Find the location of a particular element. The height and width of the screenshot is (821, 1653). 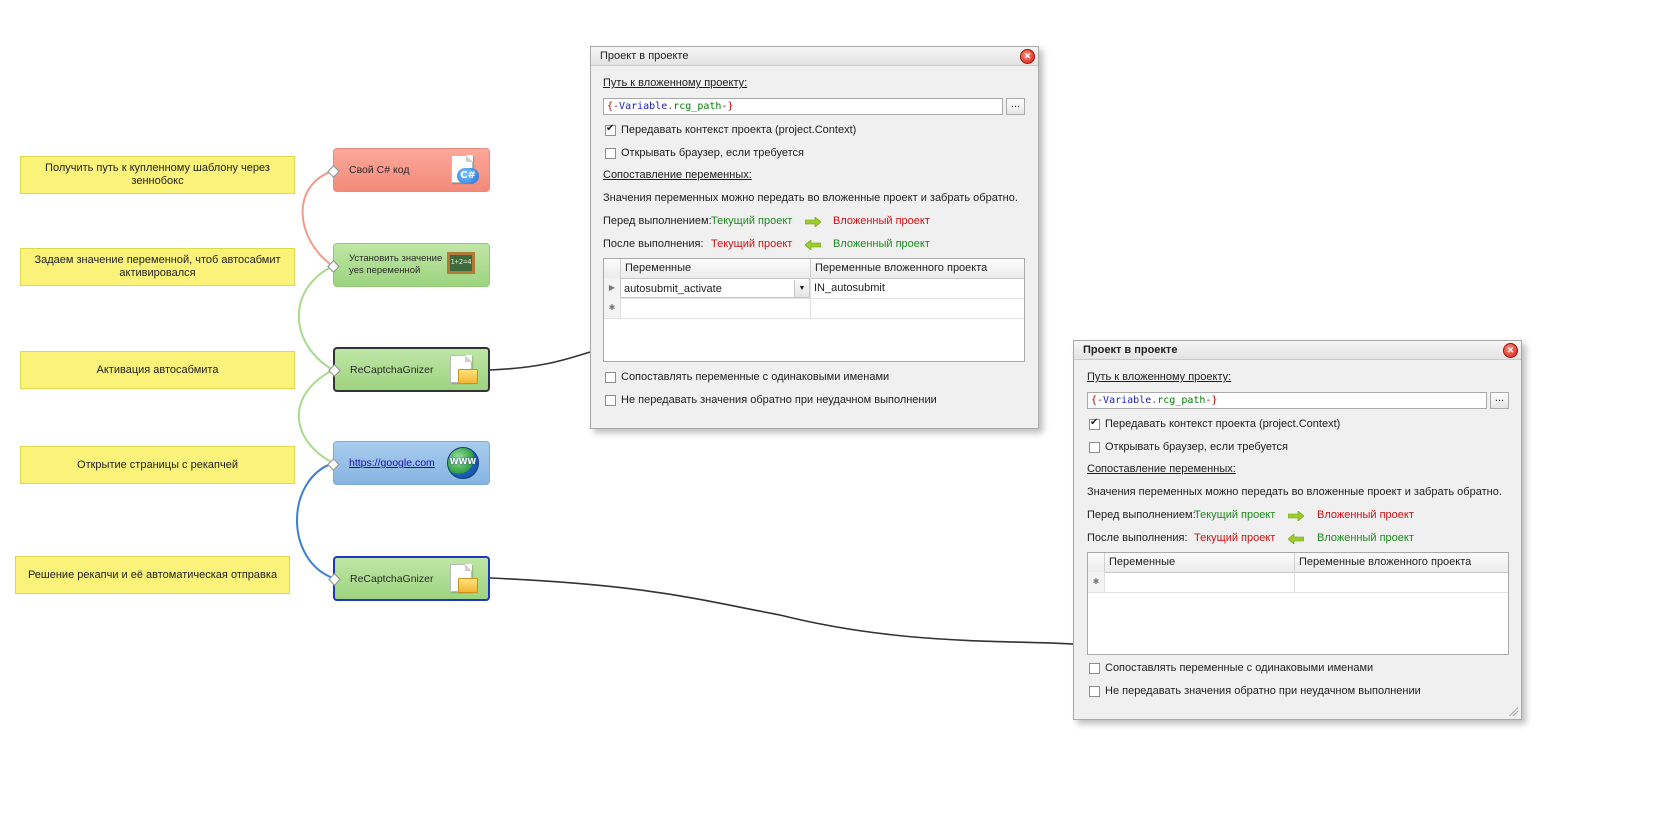

node-csharp-code: Свой C# код C# is located at coordinates (408, 170).